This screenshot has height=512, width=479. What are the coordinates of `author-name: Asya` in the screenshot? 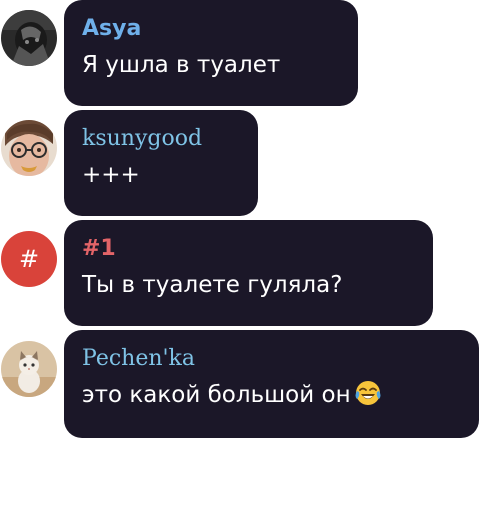 It's located at (211, 29).